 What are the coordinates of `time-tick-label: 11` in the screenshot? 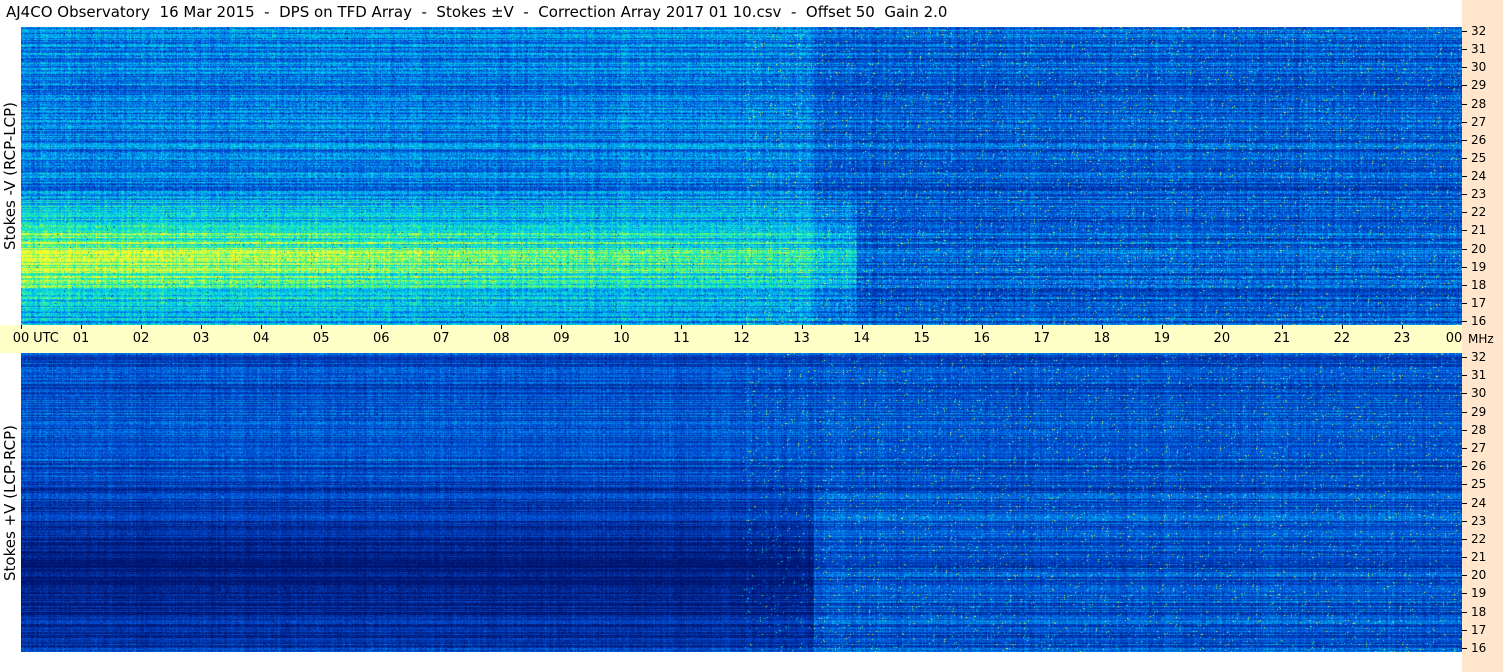 It's located at (681, 338).